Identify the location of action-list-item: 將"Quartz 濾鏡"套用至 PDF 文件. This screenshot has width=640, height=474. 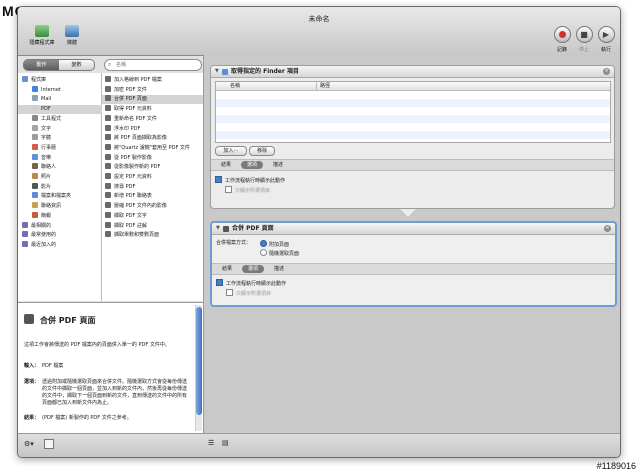
(153, 148).